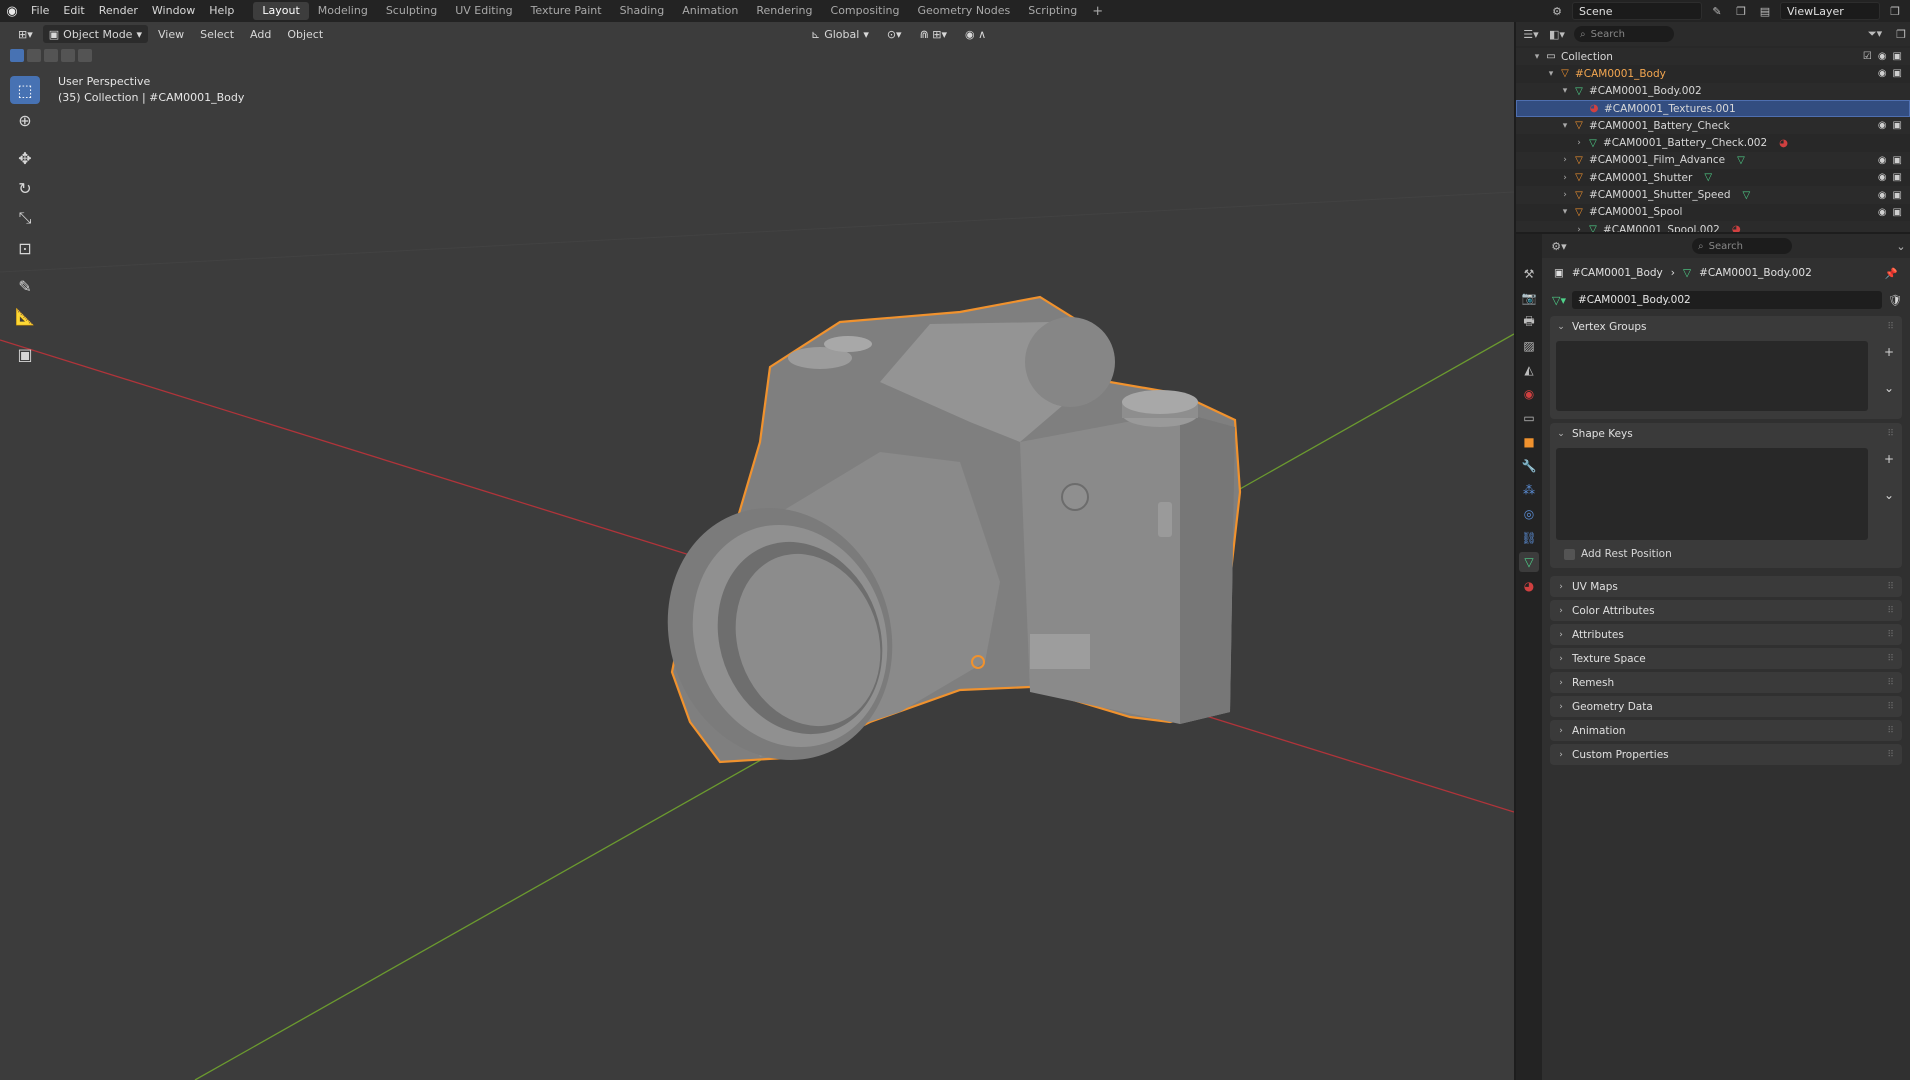 Image resolution: width=1910 pixels, height=1080 pixels. I want to click on panel-color-attributes: › Color Attributes ⠿, so click(1726, 610).